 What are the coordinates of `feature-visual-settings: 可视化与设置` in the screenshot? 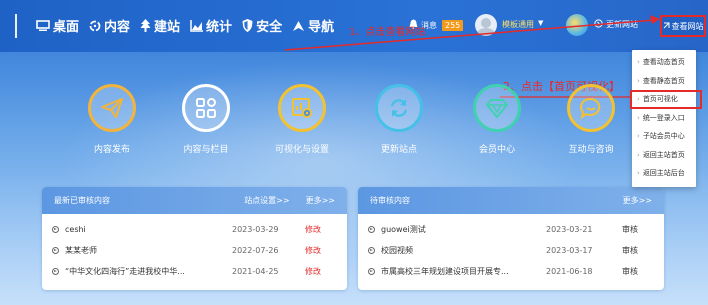 It's located at (302, 119).